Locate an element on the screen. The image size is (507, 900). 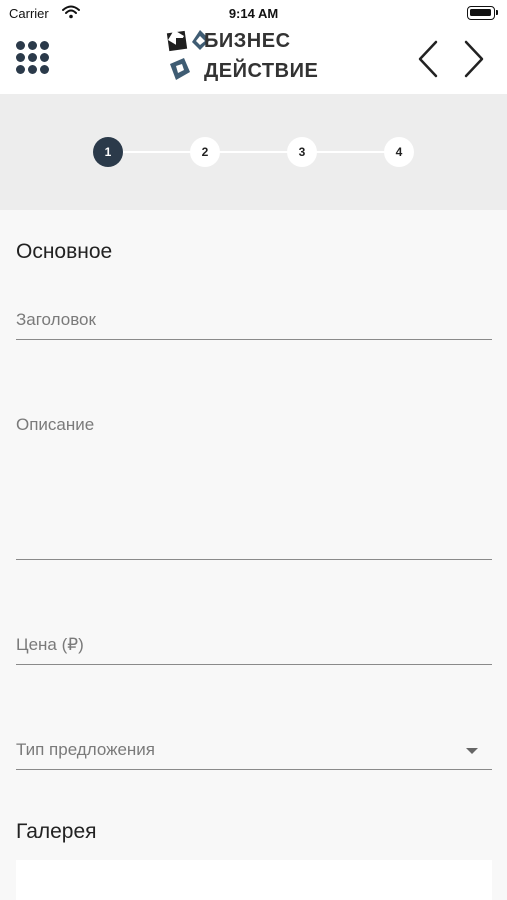
battery-fill is located at coordinates (480, 12).